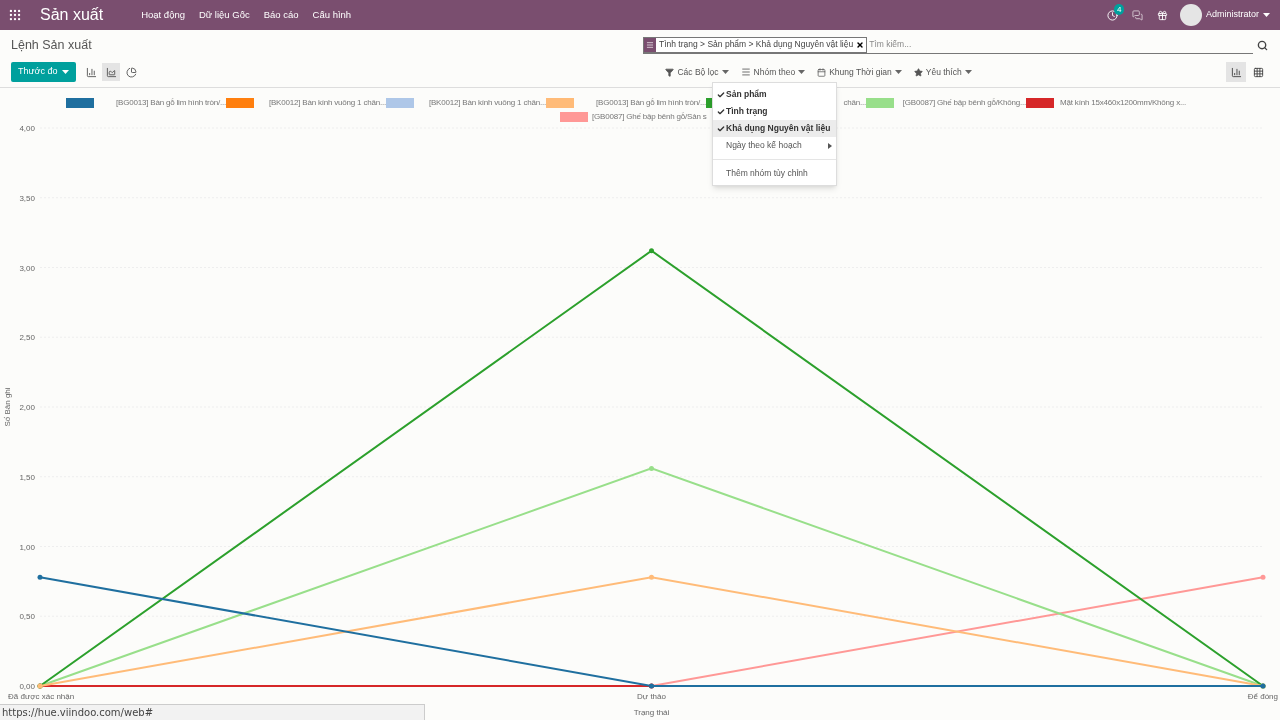  Describe the element at coordinates (72, 15) in the screenshot. I see `app-title: Sản xuất` at that location.